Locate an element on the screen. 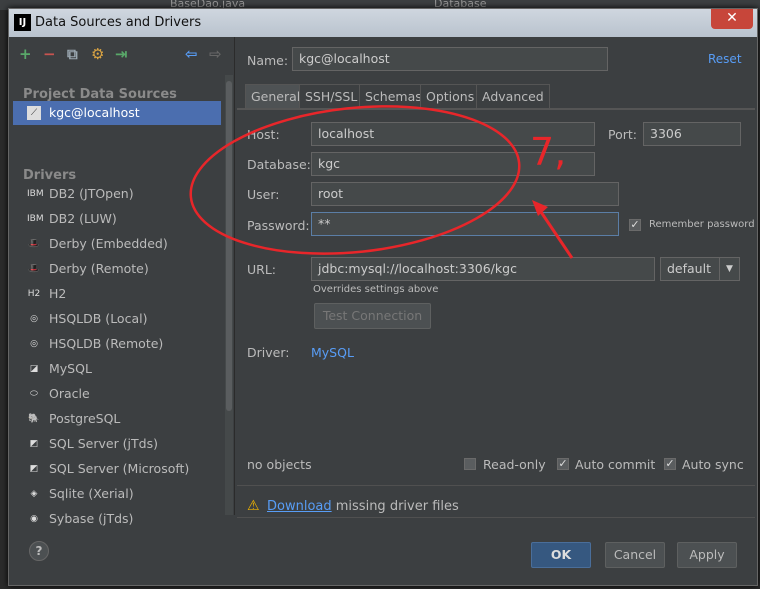 The image size is (760, 589). annotation-text: 7, is located at coordinates (548, 152).